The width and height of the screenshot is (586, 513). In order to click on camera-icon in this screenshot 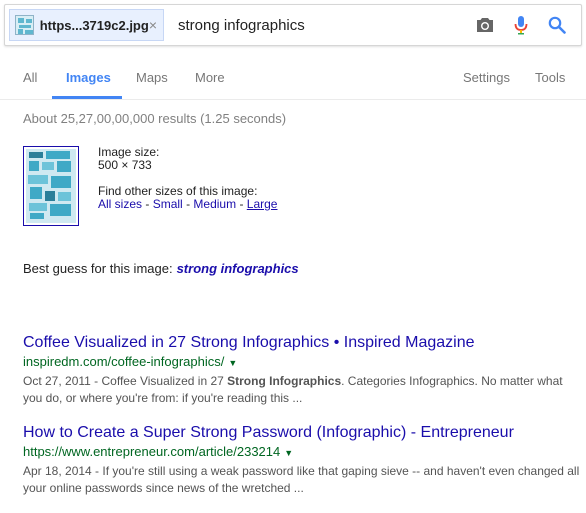, I will do `click(485, 25)`.